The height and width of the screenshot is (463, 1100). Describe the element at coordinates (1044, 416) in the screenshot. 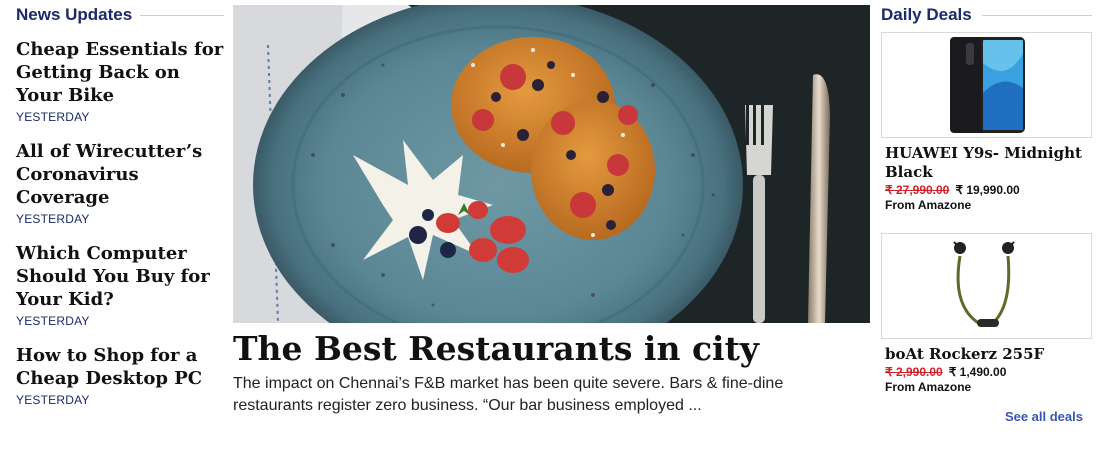

I see `see-all-deals-link: See all deals` at that location.